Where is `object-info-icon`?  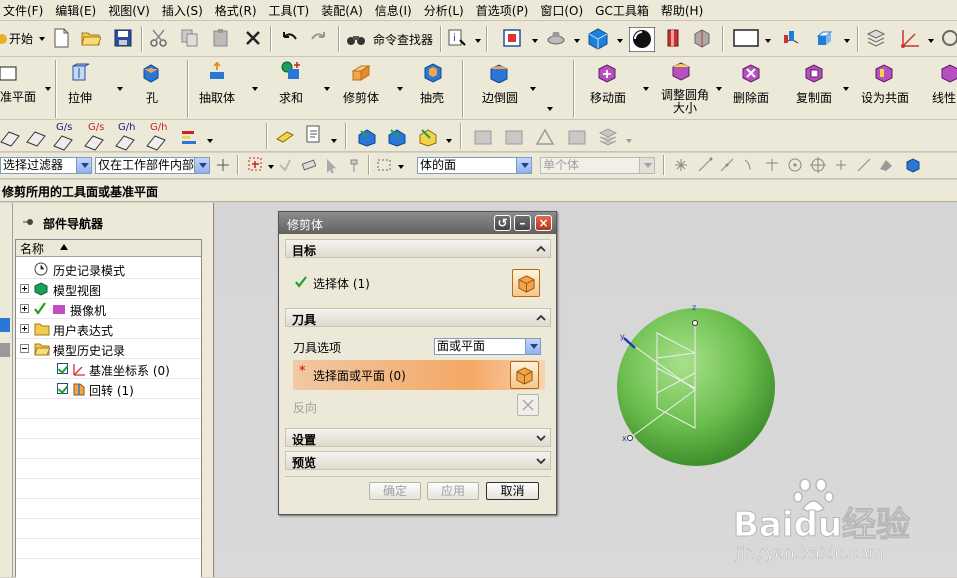
object-info-icon is located at coordinates (314, 135).